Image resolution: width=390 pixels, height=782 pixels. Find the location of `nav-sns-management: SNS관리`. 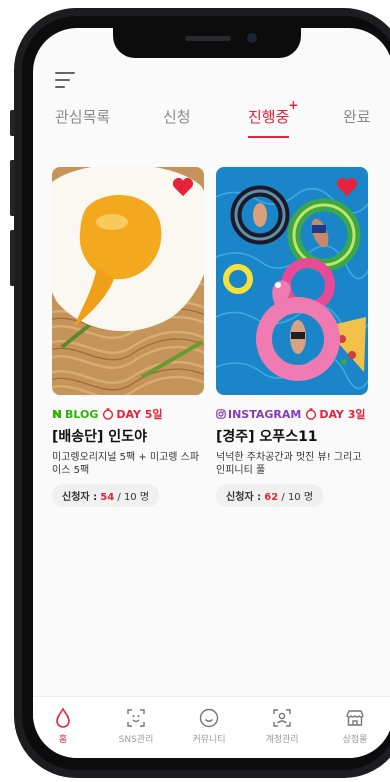

nav-sns-management: SNS관리 is located at coordinates (136, 726).